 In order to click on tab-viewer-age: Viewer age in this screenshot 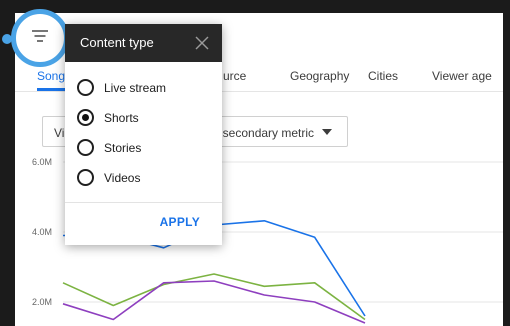, I will do `click(462, 76)`.